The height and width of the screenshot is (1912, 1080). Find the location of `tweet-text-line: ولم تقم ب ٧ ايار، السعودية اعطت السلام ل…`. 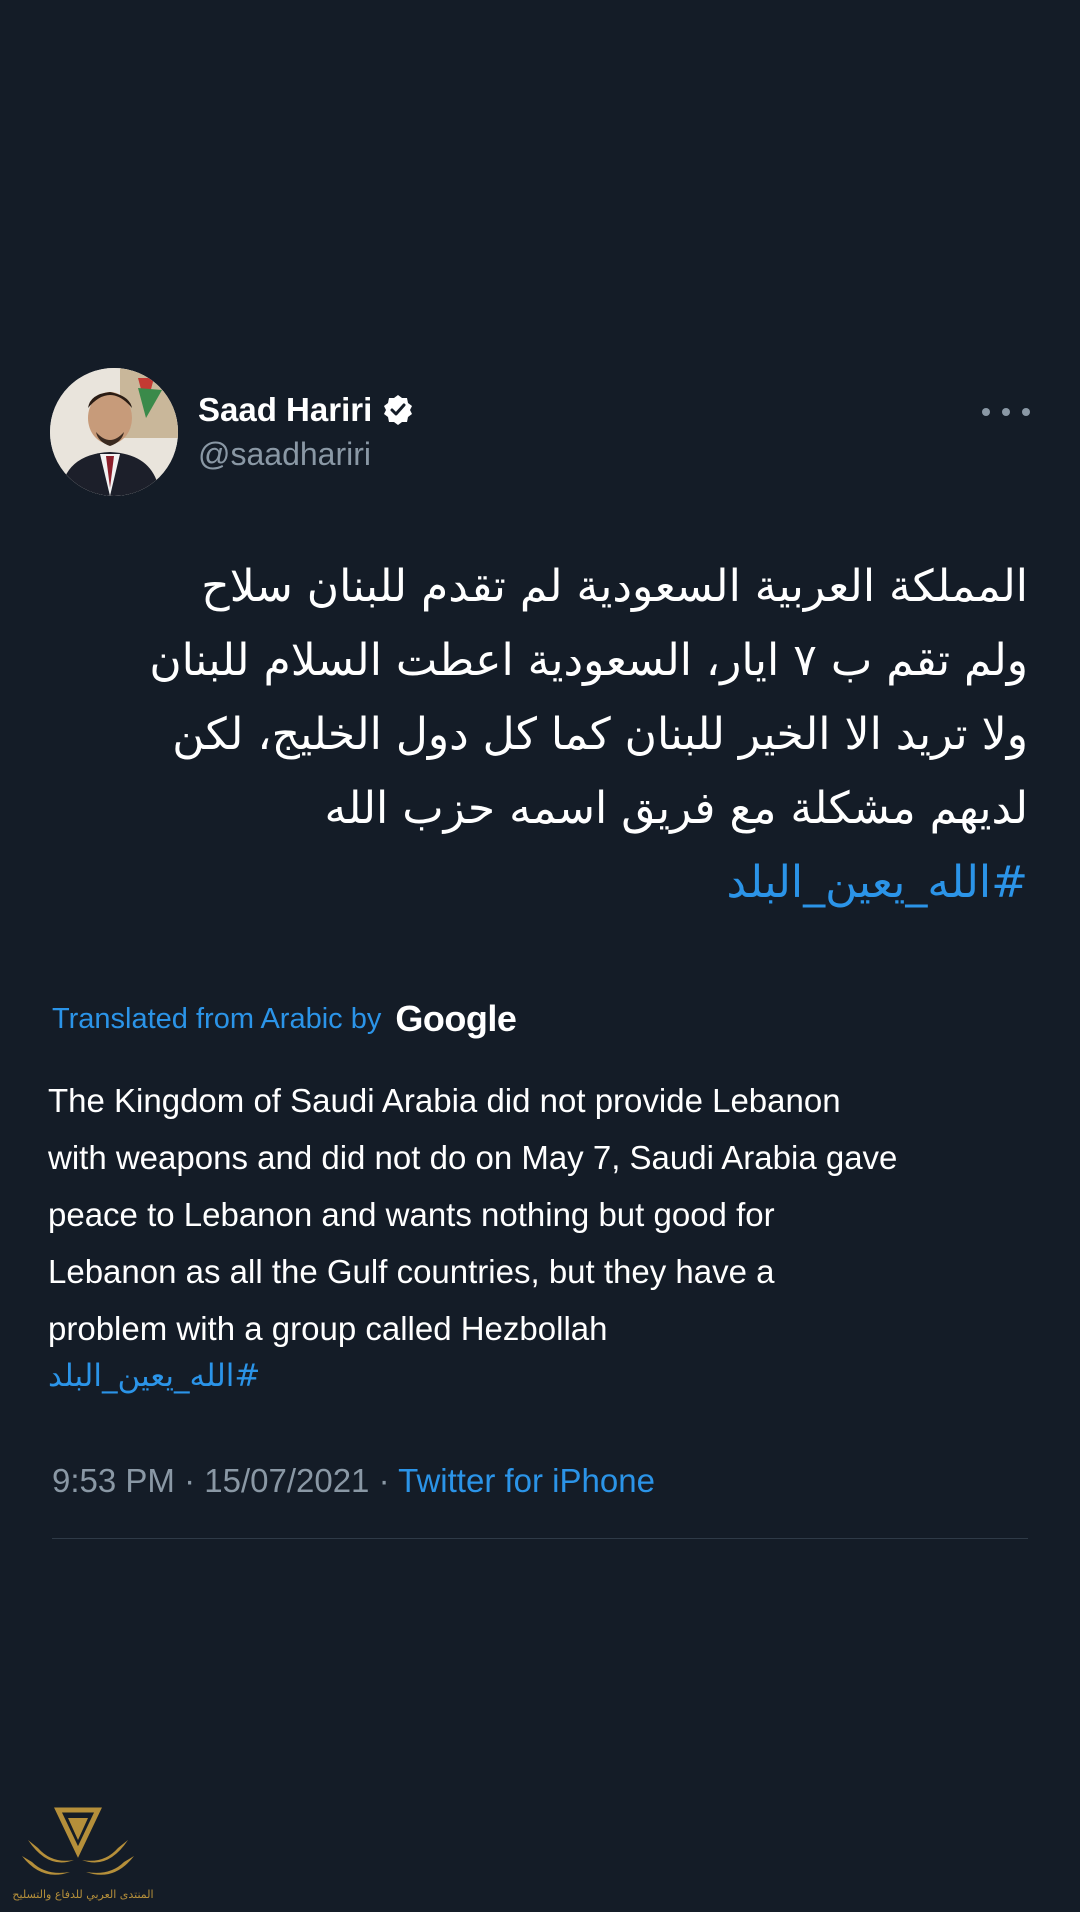

tweet-text-line: ولم تقم ب ٧ ايار، السعودية اعطت السلام ل… is located at coordinates (588, 660).